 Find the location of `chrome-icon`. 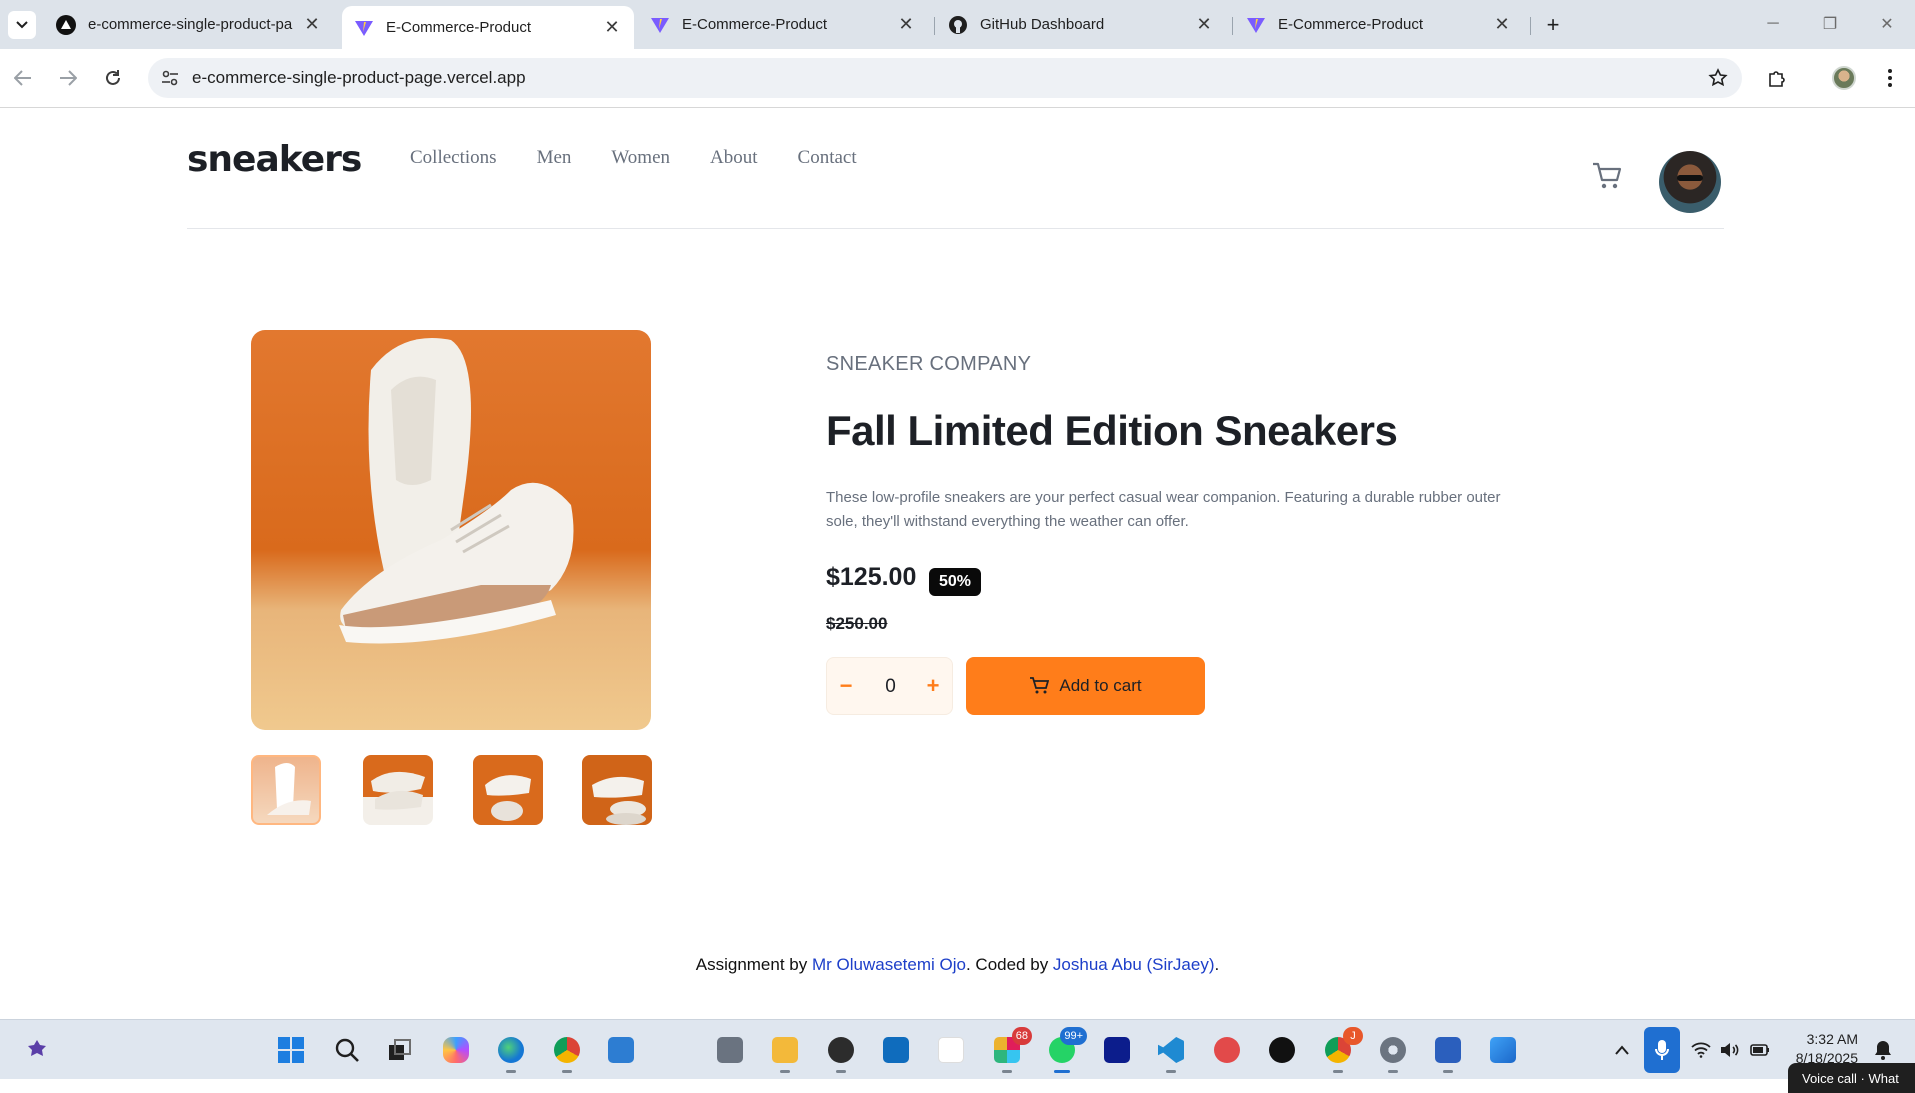

chrome-icon is located at coordinates (567, 1053).